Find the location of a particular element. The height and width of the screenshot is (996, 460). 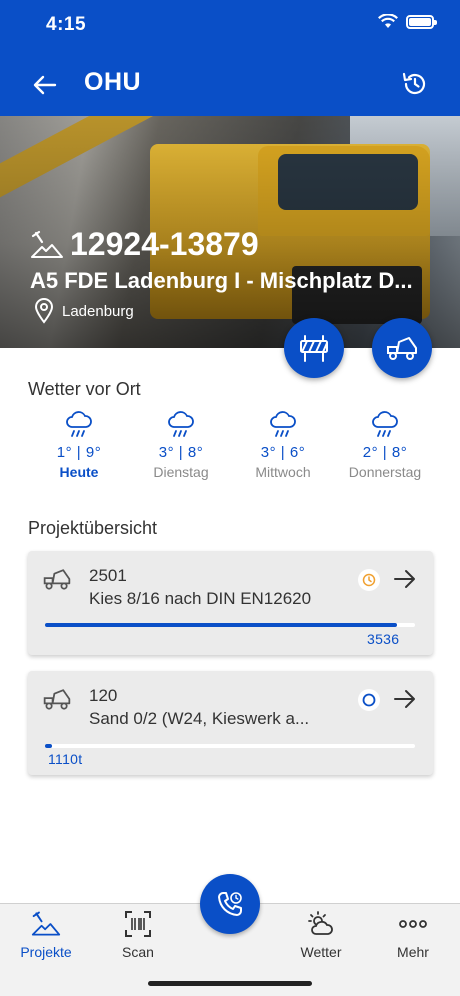

tab-more-label: Mehr is located at coordinates (413, 952).